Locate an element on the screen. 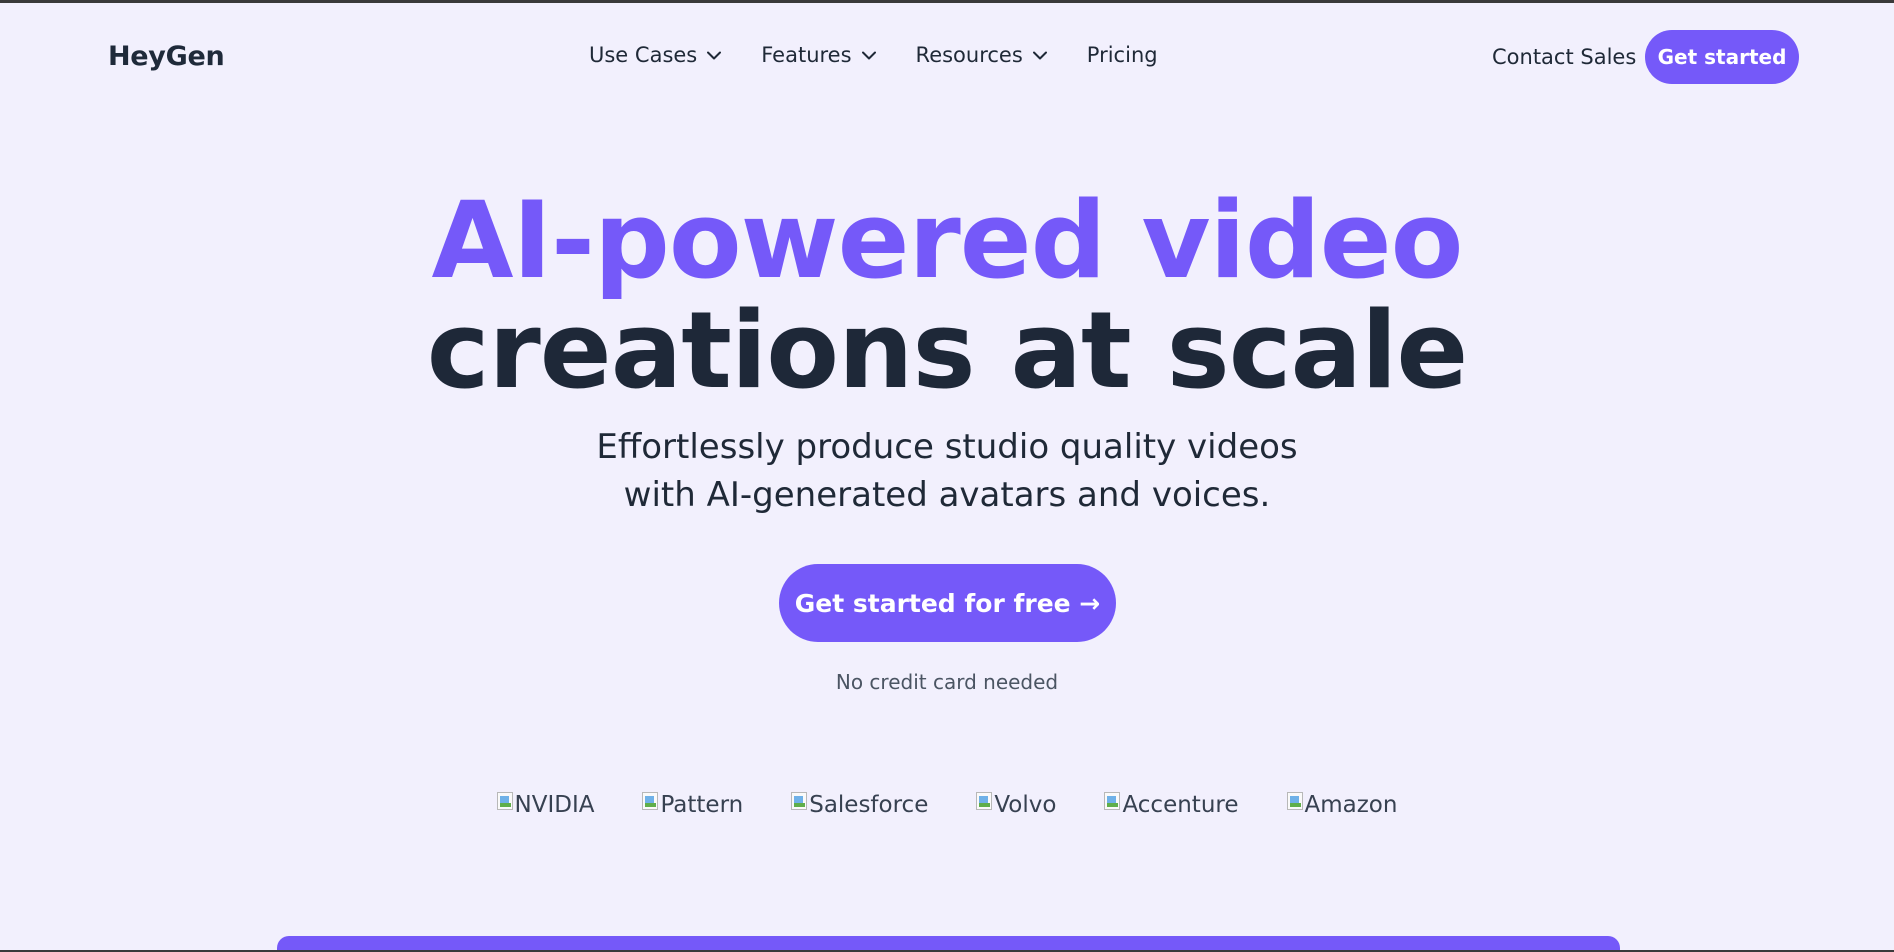  logo-salesforce: Salesforce is located at coordinates (859, 805).